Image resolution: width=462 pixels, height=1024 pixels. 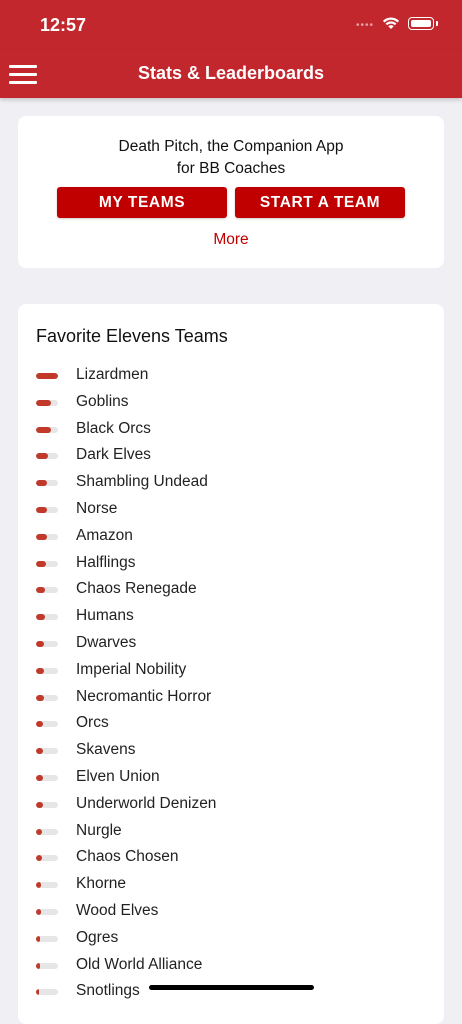 What do you see at coordinates (127, 857) in the screenshot?
I see `team-name: Chaos Chosen` at bounding box center [127, 857].